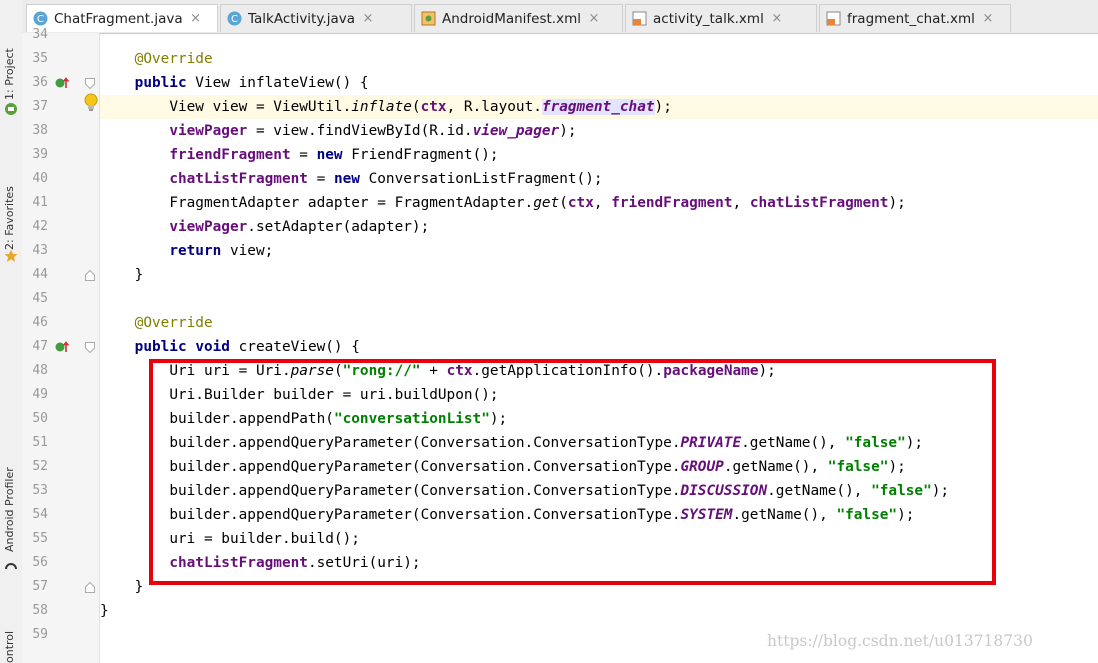  Describe the element at coordinates (599, 83) in the screenshot. I see `code-line-36: public View inflateView() {` at that location.